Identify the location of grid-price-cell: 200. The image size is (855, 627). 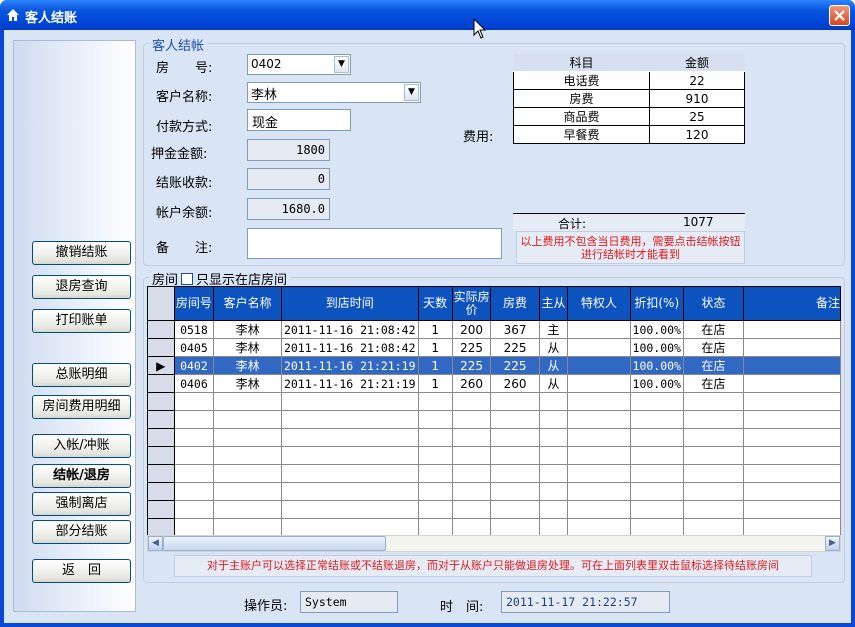
(471, 329).